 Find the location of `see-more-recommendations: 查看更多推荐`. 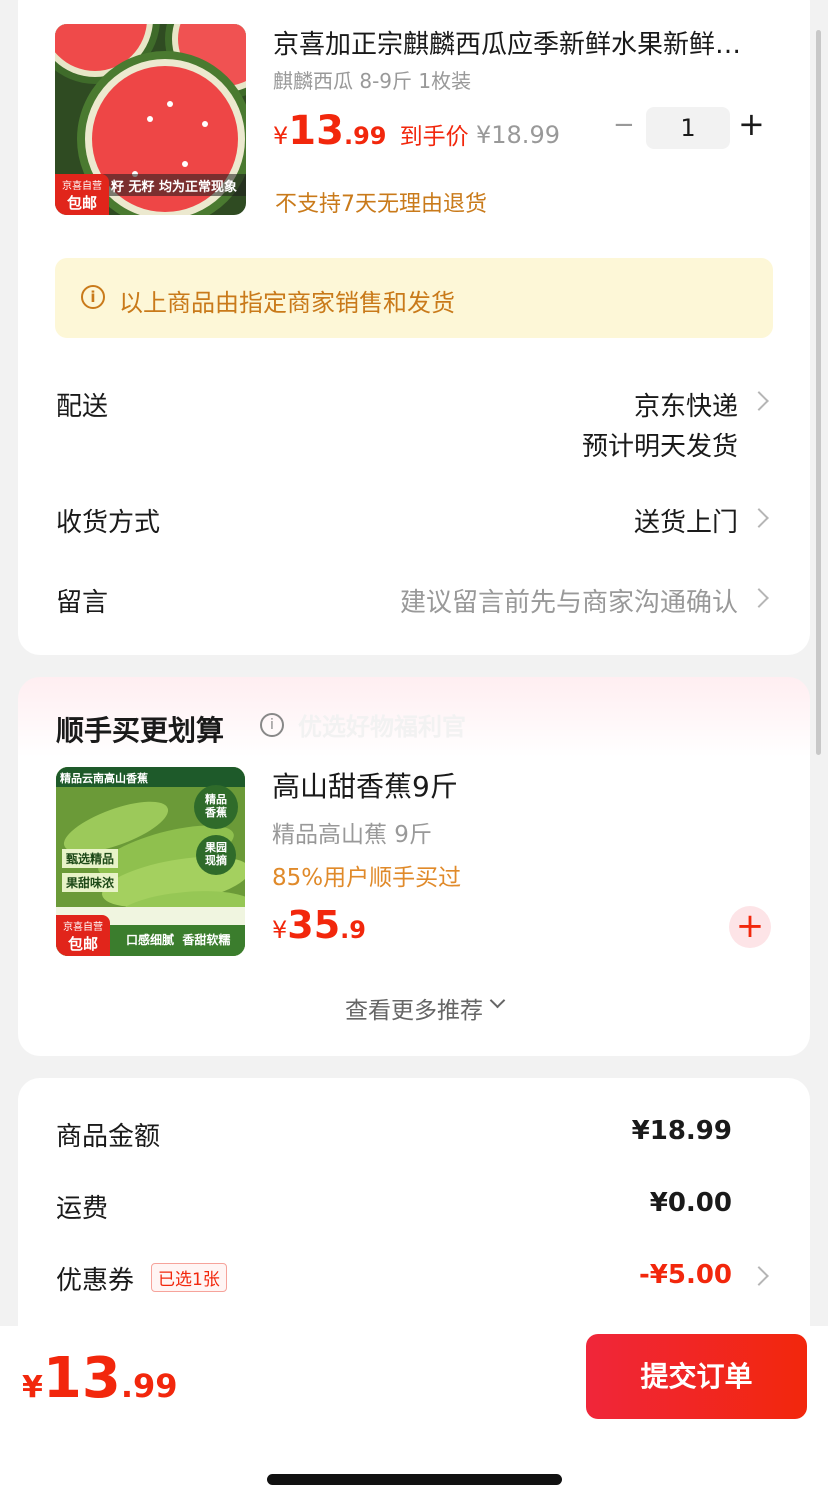

see-more-recommendations: 查看更多推荐 is located at coordinates (414, 1008).